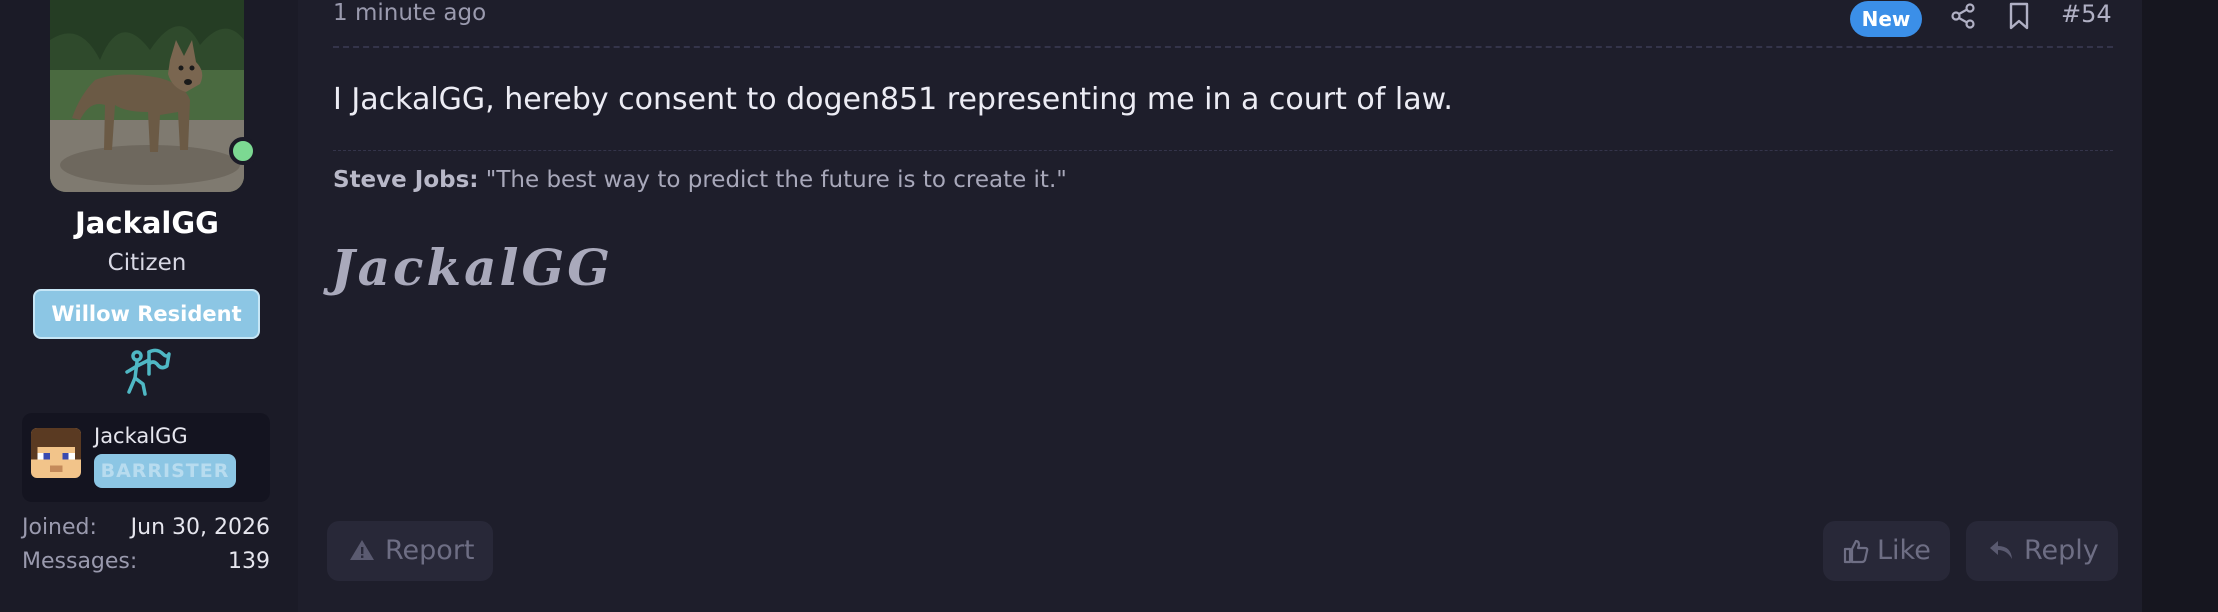 Image resolution: width=2218 pixels, height=612 pixels. I want to click on joined-stat: Joined: Jun 30, 2026, so click(146, 527).